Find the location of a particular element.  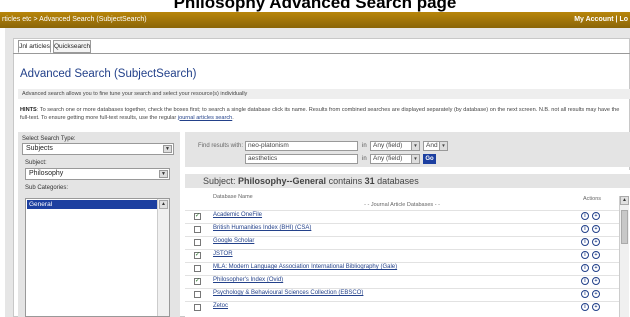

subcategories-label: Sub Categories: is located at coordinates (47, 188).